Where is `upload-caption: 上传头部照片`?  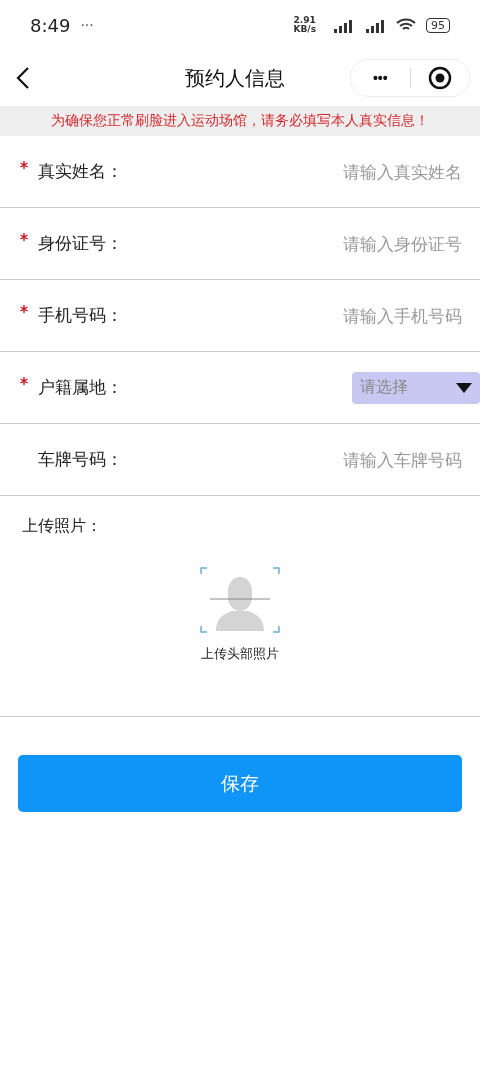
upload-caption: 上传头部照片 is located at coordinates (240, 654).